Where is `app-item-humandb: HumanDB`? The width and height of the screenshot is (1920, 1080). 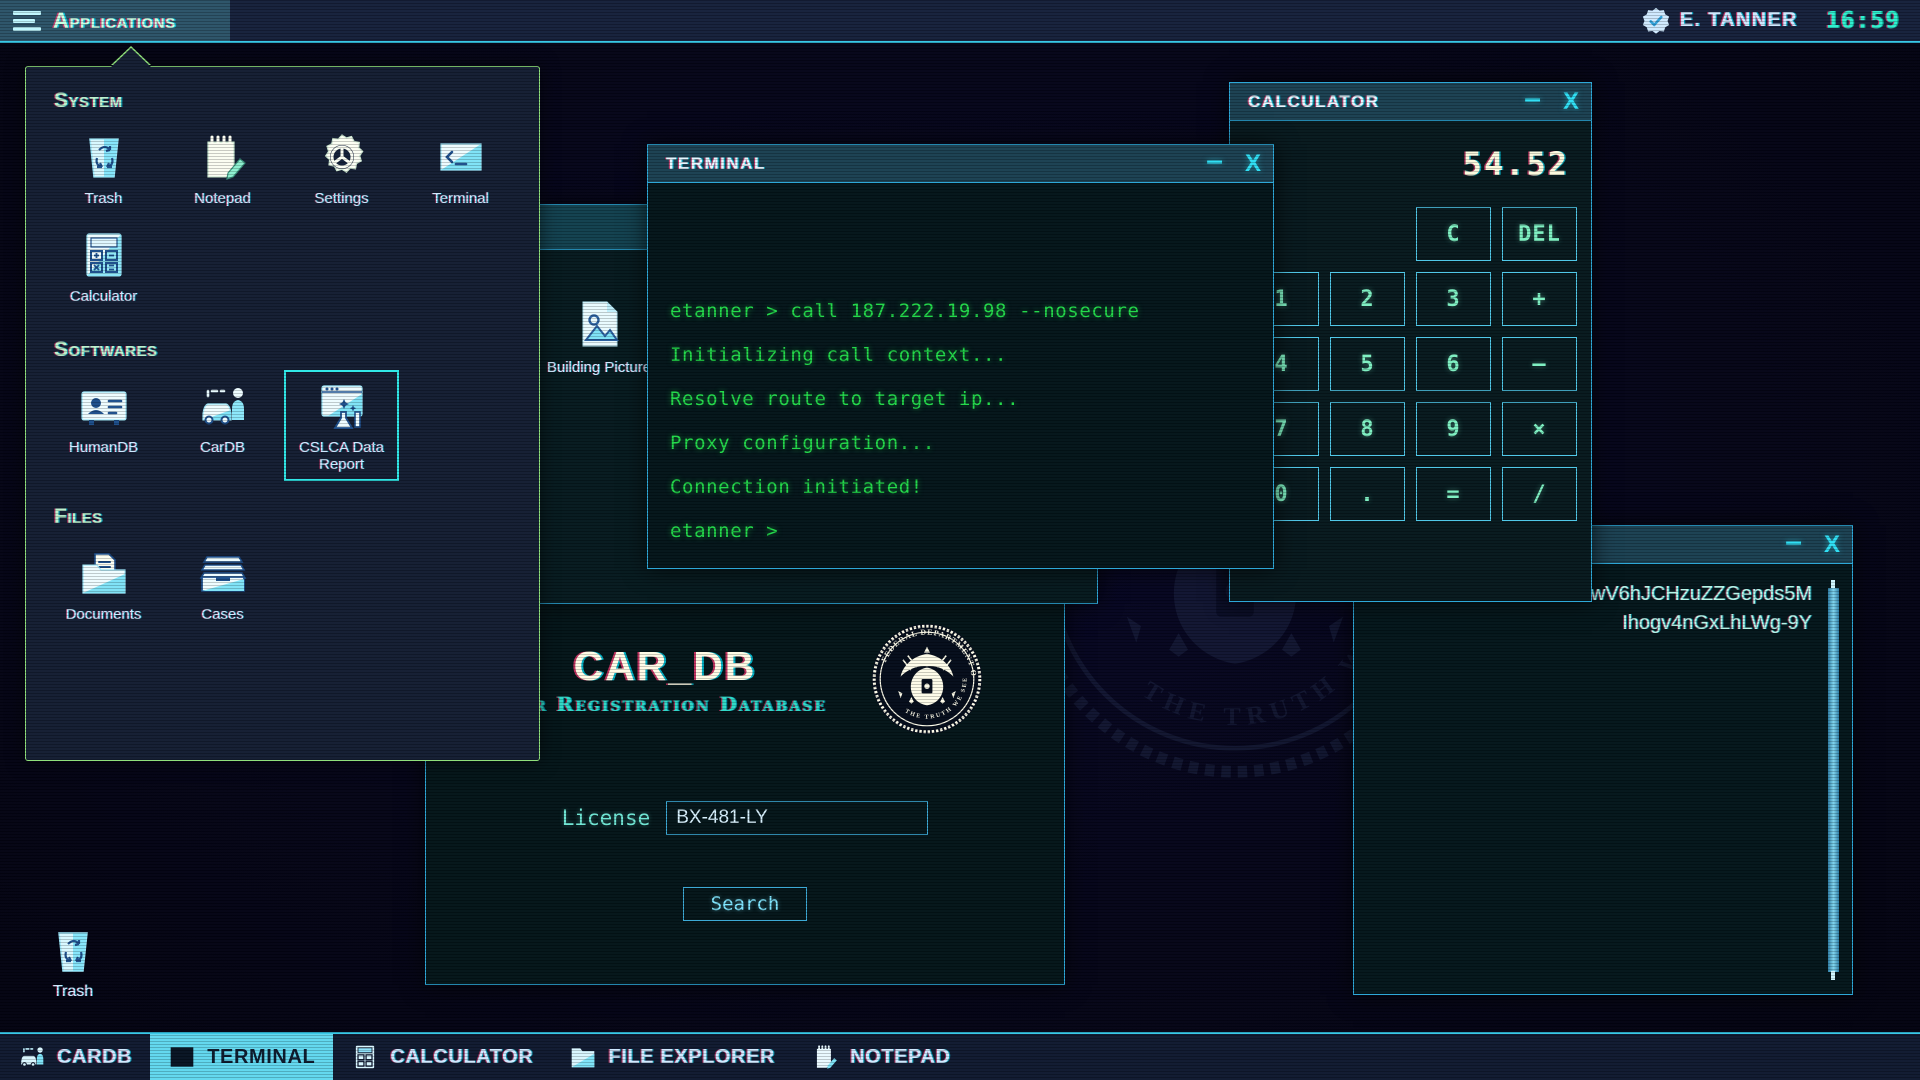
app-item-humandb: HumanDB is located at coordinates (103, 426).